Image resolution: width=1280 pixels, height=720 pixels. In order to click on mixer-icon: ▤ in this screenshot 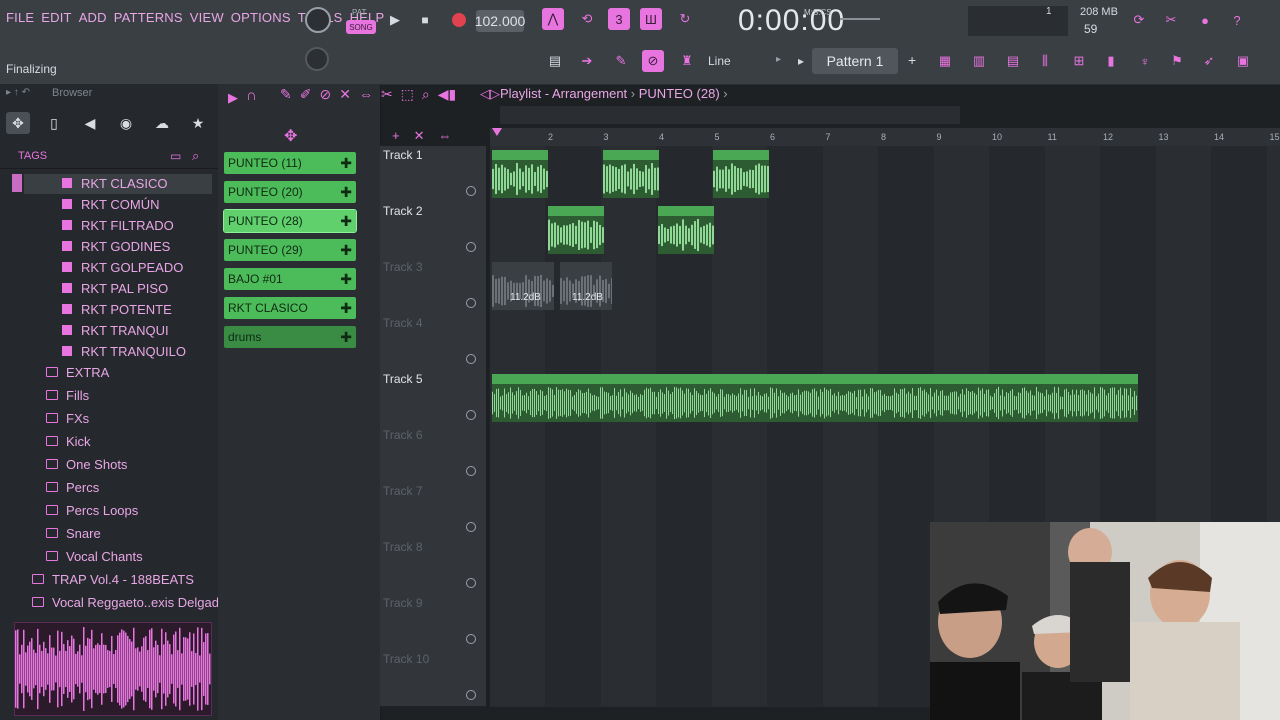, I will do `click(1013, 61)`.